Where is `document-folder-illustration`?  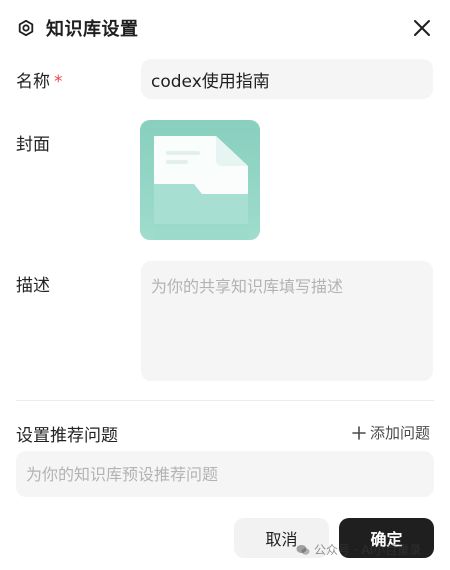 document-folder-illustration is located at coordinates (201, 188).